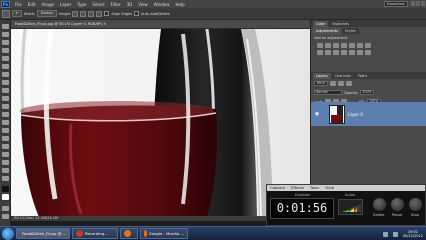  What do you see at coordinates (5, 208) in the screenshot?
I see `quick-mask-icon` at bounding box center [5, 208].